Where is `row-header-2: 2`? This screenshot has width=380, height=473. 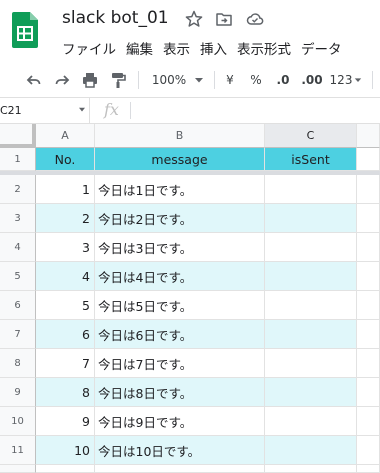
row-header-2: 2 is located at coordinates (18, 189).